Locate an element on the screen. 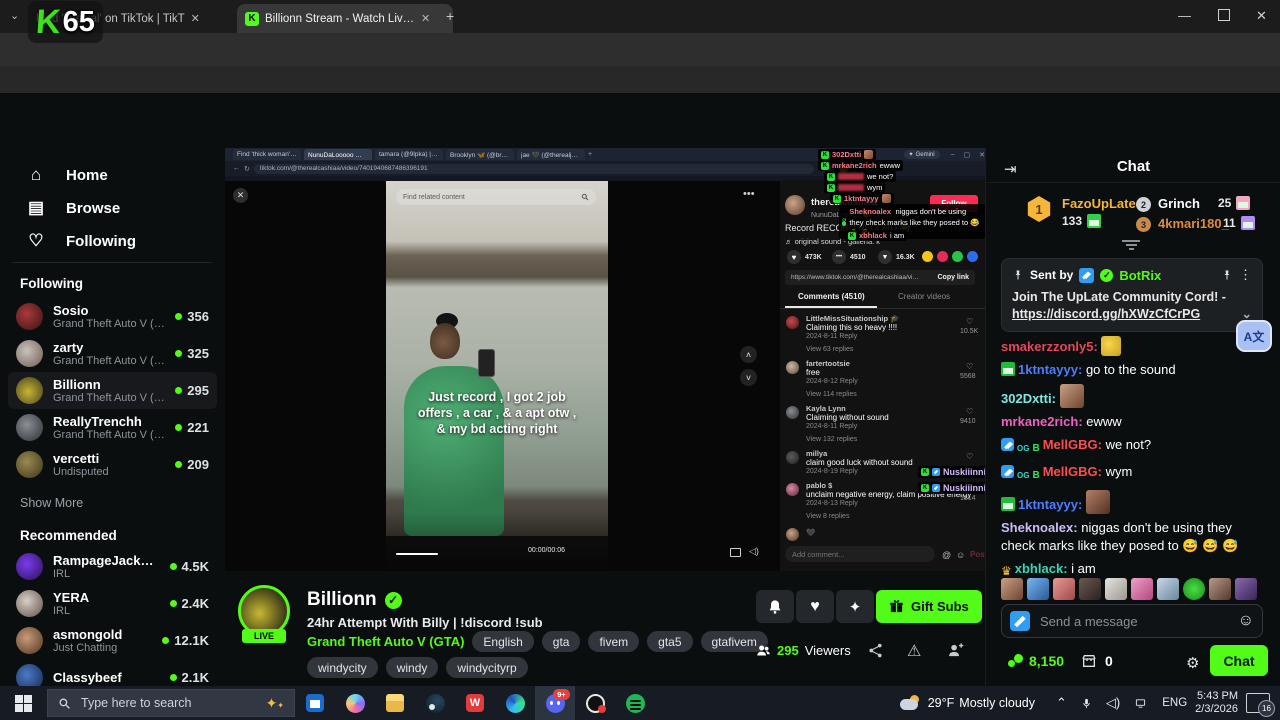 This screenshot has height=720, width=1280. pin-icon is located at coordinates (1227, 275).